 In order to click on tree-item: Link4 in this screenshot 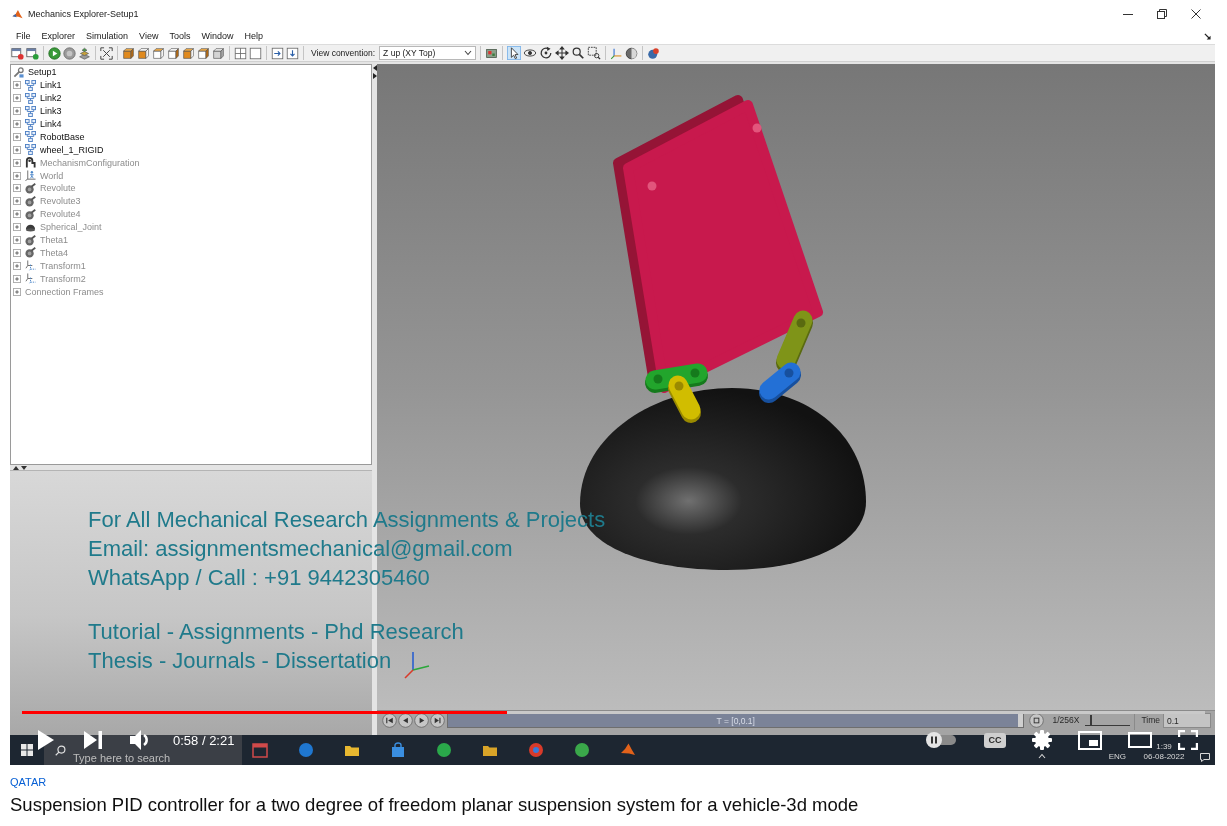, I will do `click(51, 124)`.